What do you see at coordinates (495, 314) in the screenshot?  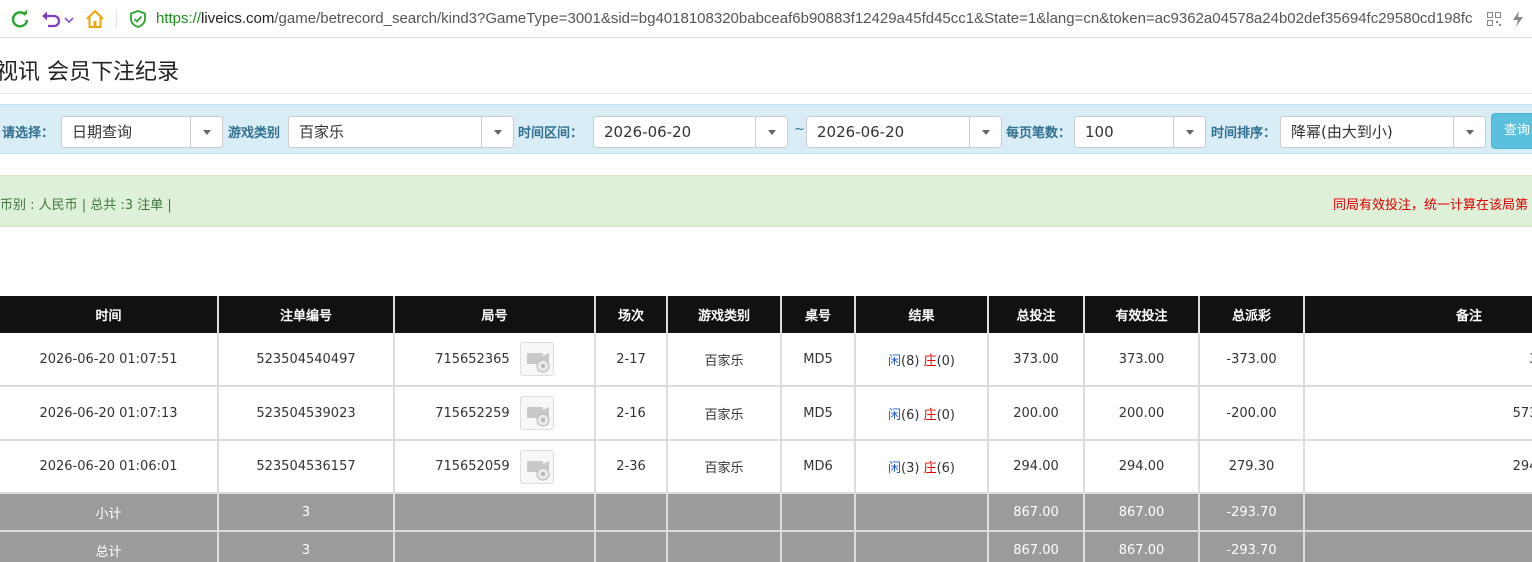 I see `col-header-round-no: 局号` at bounding box center [495, 314].